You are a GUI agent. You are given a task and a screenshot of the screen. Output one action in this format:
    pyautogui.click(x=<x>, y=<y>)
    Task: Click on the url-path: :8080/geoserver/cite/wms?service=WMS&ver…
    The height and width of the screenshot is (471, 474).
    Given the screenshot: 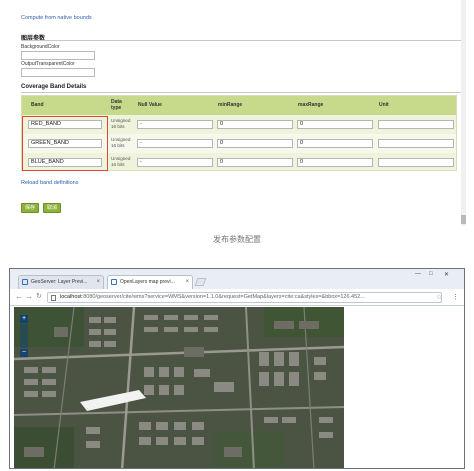 What is the action you would take?
    pyautogui.click(x=223, y=297)
    